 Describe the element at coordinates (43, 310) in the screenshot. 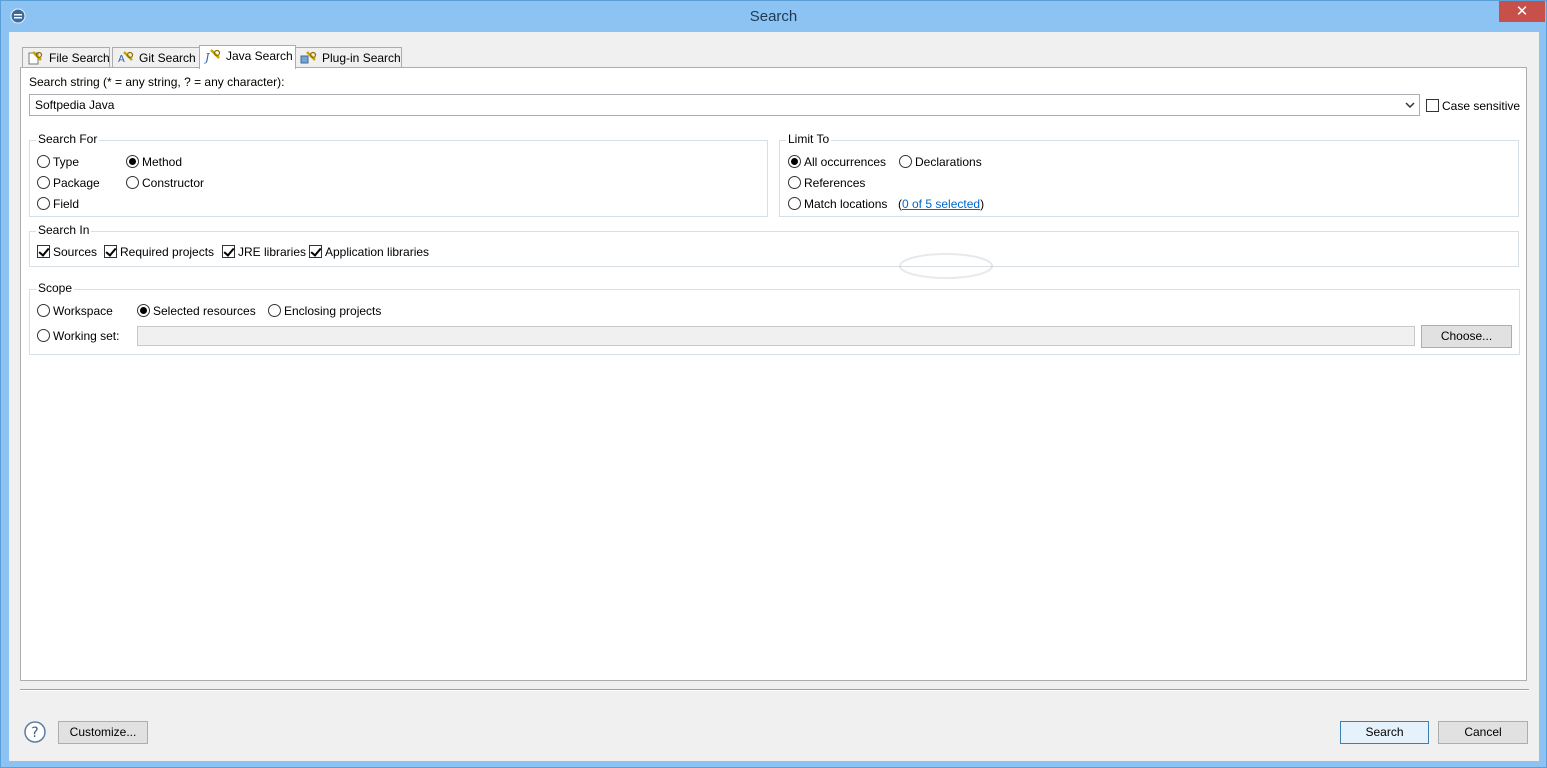

I see `radio-workspace` at that location.